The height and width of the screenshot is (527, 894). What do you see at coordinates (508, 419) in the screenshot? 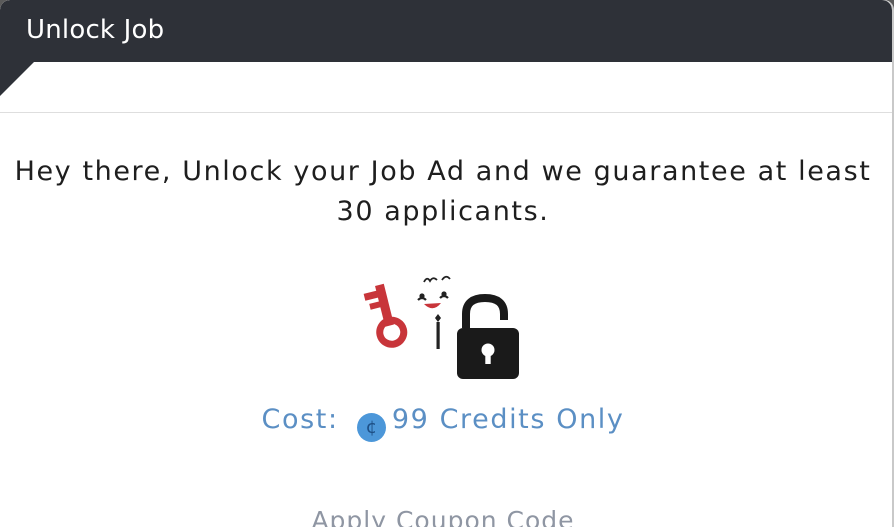
I see `cost-amount: 99 Credits Only` at bounding box center [508, 419].